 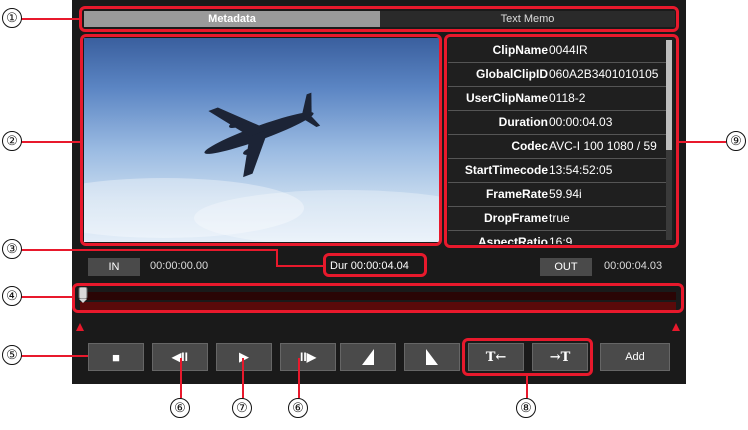 I want to click on callout-6: ⑥, so click(x=180, y=408).